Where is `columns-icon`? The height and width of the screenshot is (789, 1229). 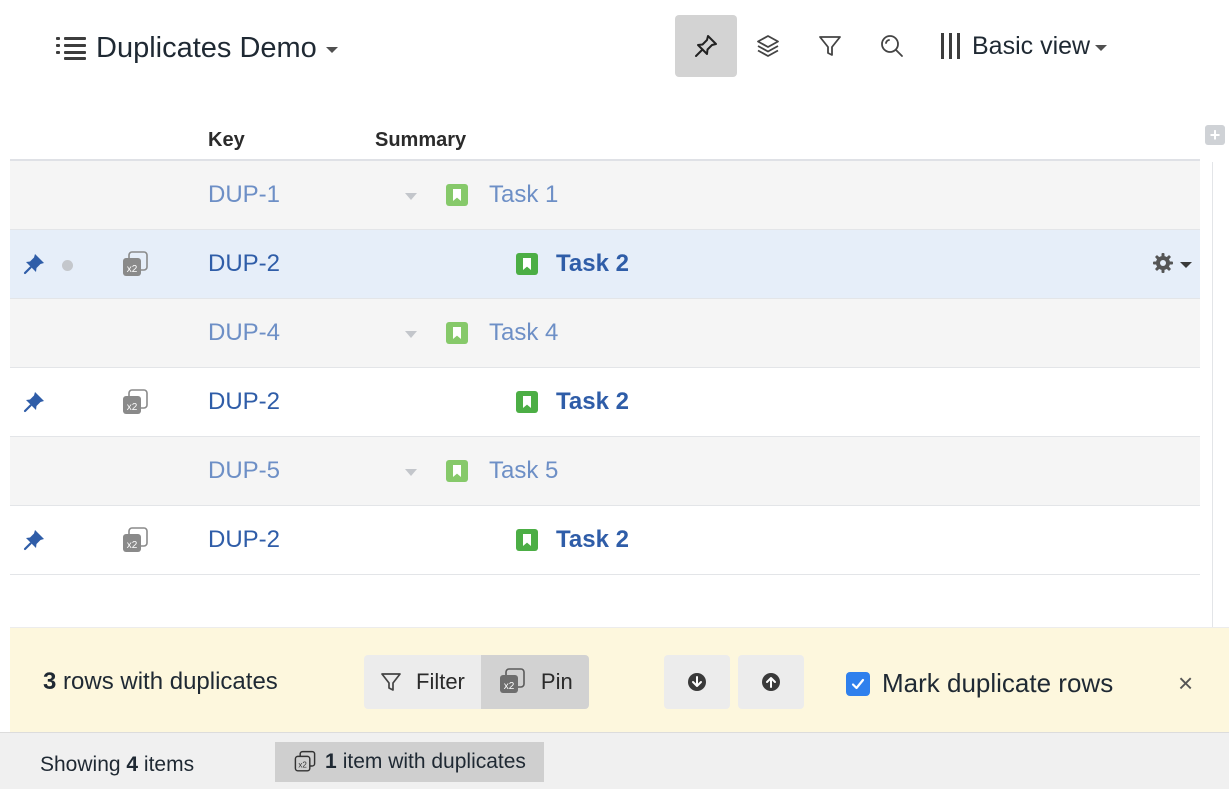
columns-icon is located at coordinates (950, 46).